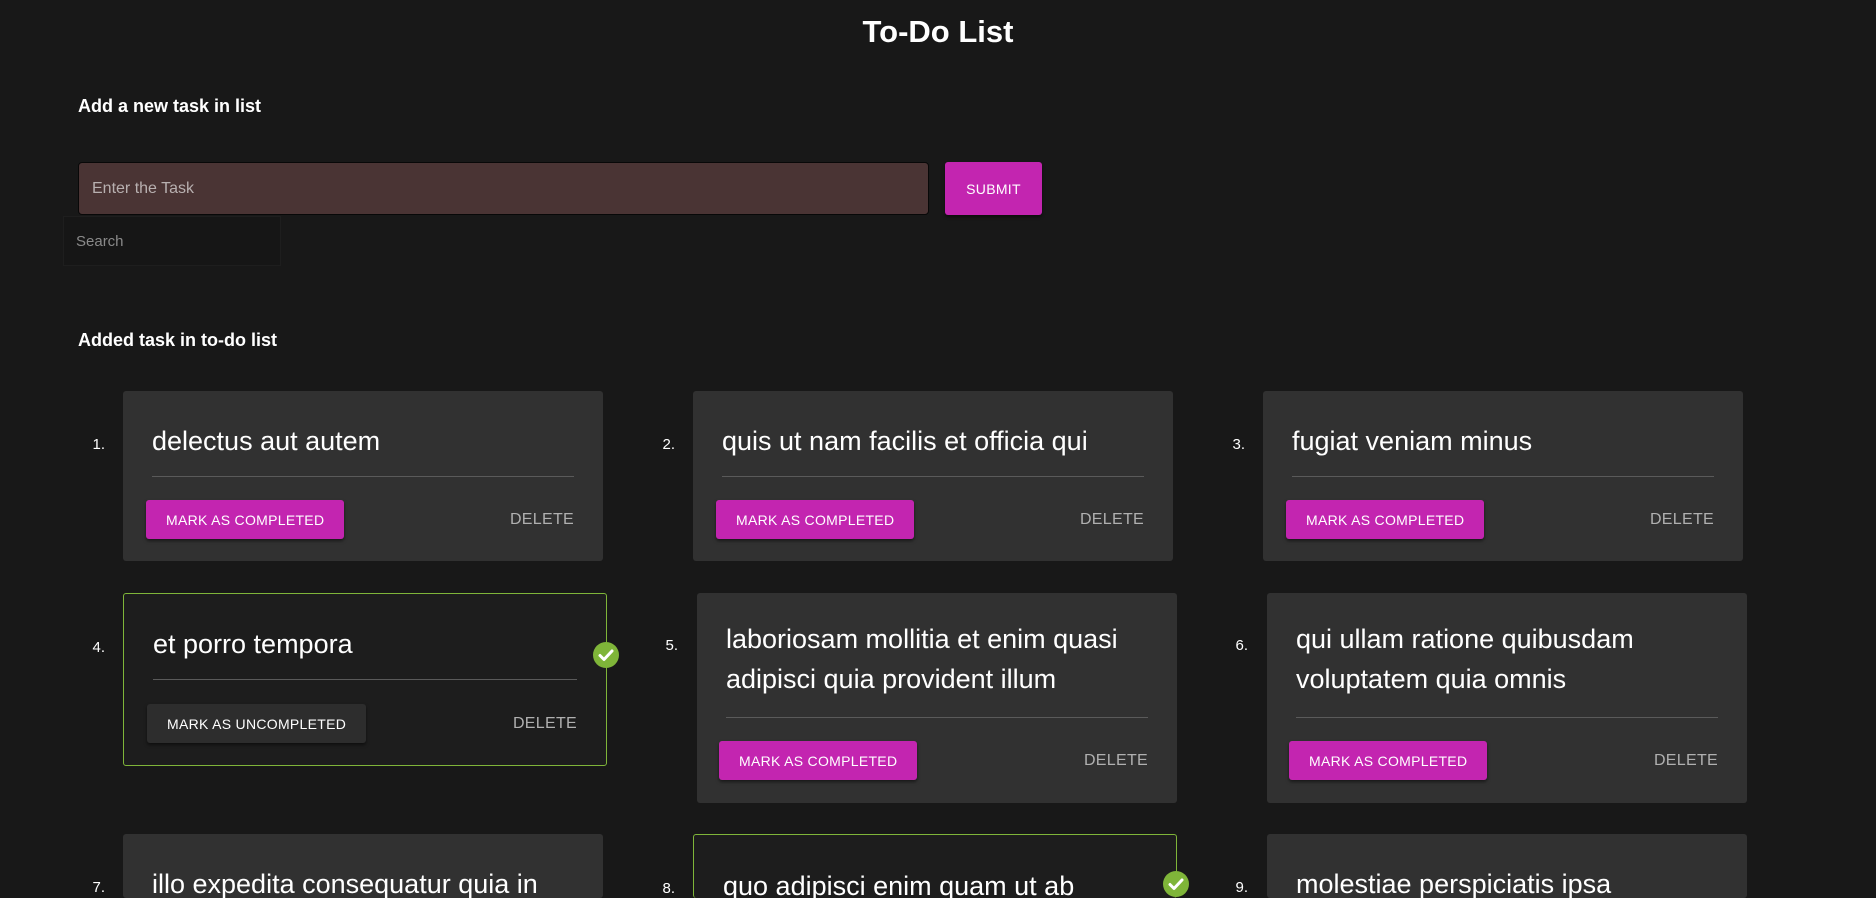 The height and width of the screenshot is (898, 1876). Describe the element at coordinates (503, 188) in the screenshot. I see `task-input` at that location.